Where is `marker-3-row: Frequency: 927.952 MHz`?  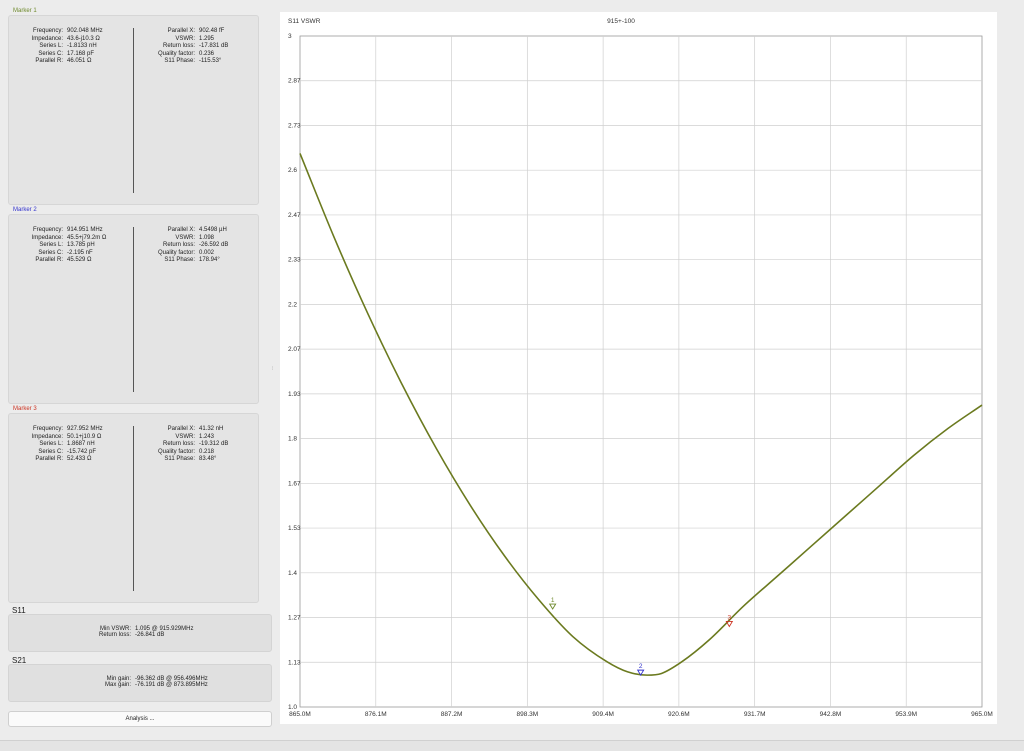 marker-3-row: Frequency: 927.952 MHz is located at coordinates (58, 430).